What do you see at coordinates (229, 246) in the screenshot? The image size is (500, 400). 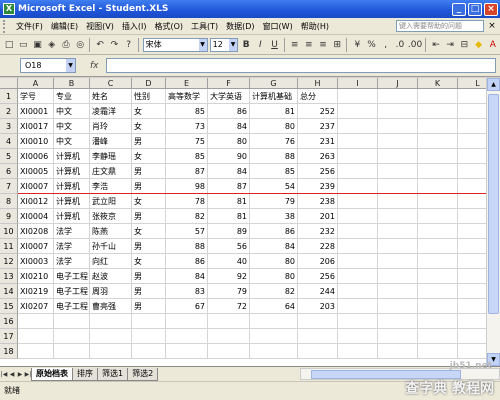 I see `table-cell: 56` at bounding box center [229, 246].